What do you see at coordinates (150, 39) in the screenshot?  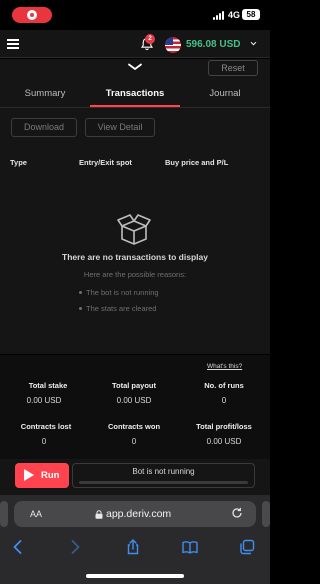 I see `notification-badge: 2` at bounding box center [150, 39].